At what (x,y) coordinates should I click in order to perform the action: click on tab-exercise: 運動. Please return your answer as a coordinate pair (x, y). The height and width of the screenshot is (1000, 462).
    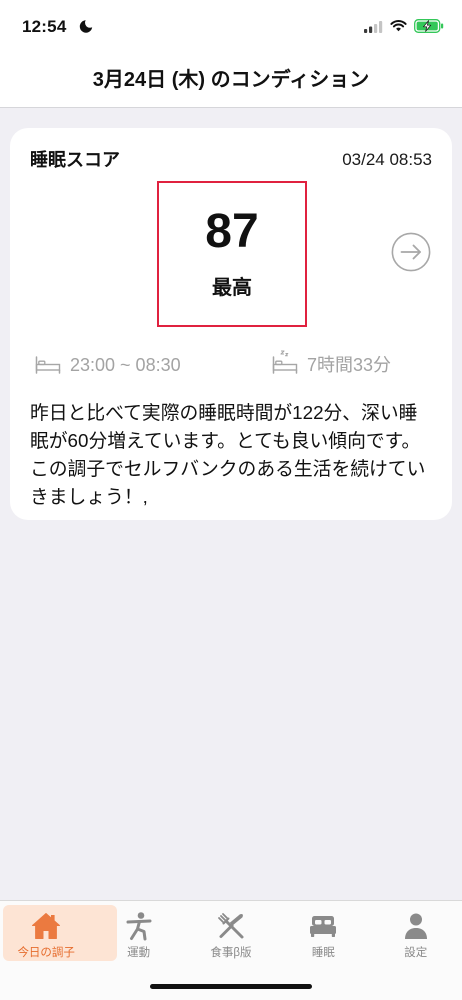
    Looking at the image, I should click on (138, 934).